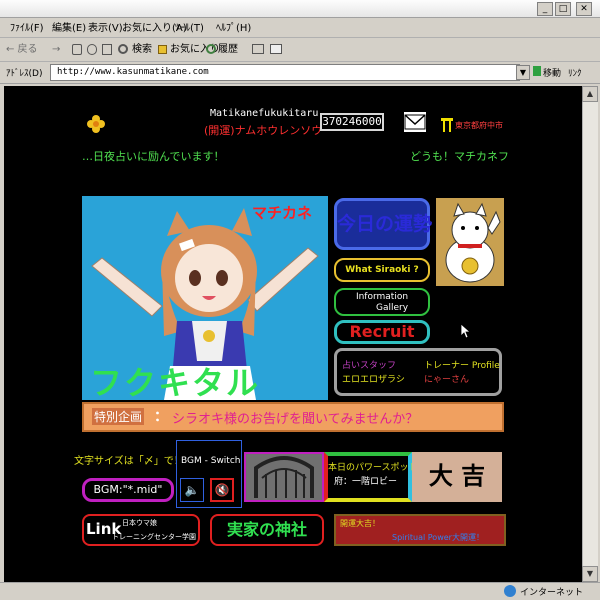 This screenshot has width=600, height=600. What do you see at coordinates (590, 94) in the screenshot?
I see `scroll-up-button: ▲` at bounding box center [590, 94].